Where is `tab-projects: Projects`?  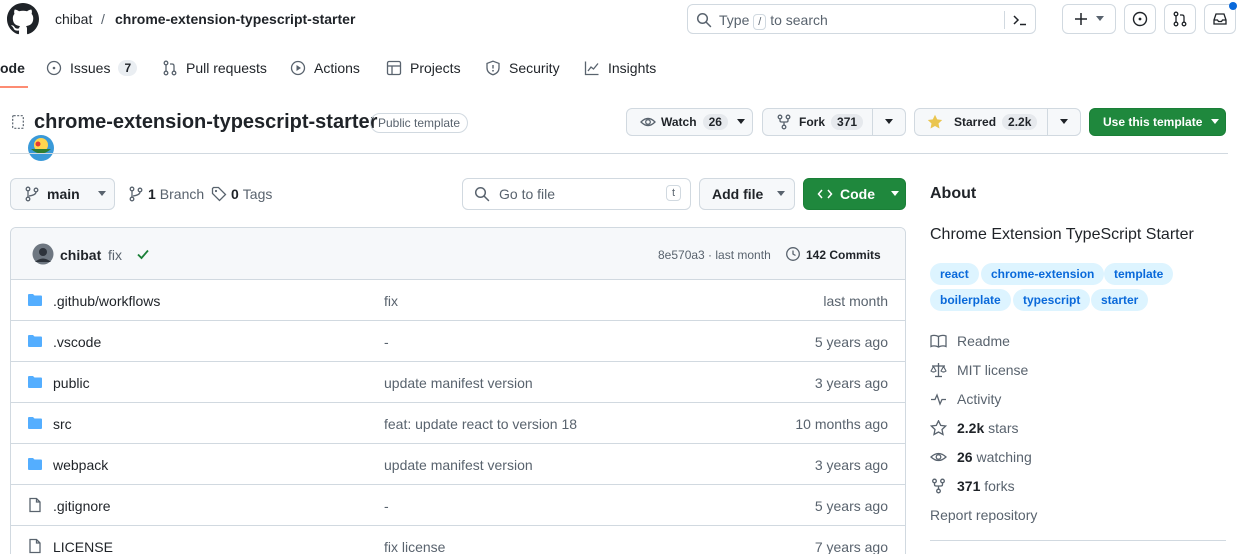 tab-projects: Projects is located at coordinates (423, 68).